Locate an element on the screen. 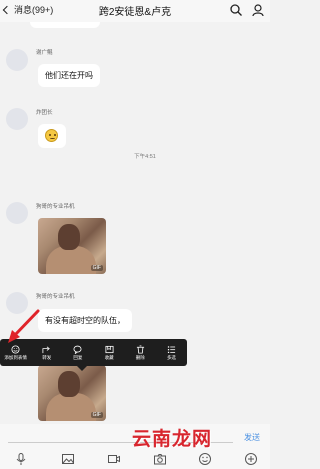 The image size is (320, 469). timestamp: 下午4:51 is located at coordinates (145, 157).